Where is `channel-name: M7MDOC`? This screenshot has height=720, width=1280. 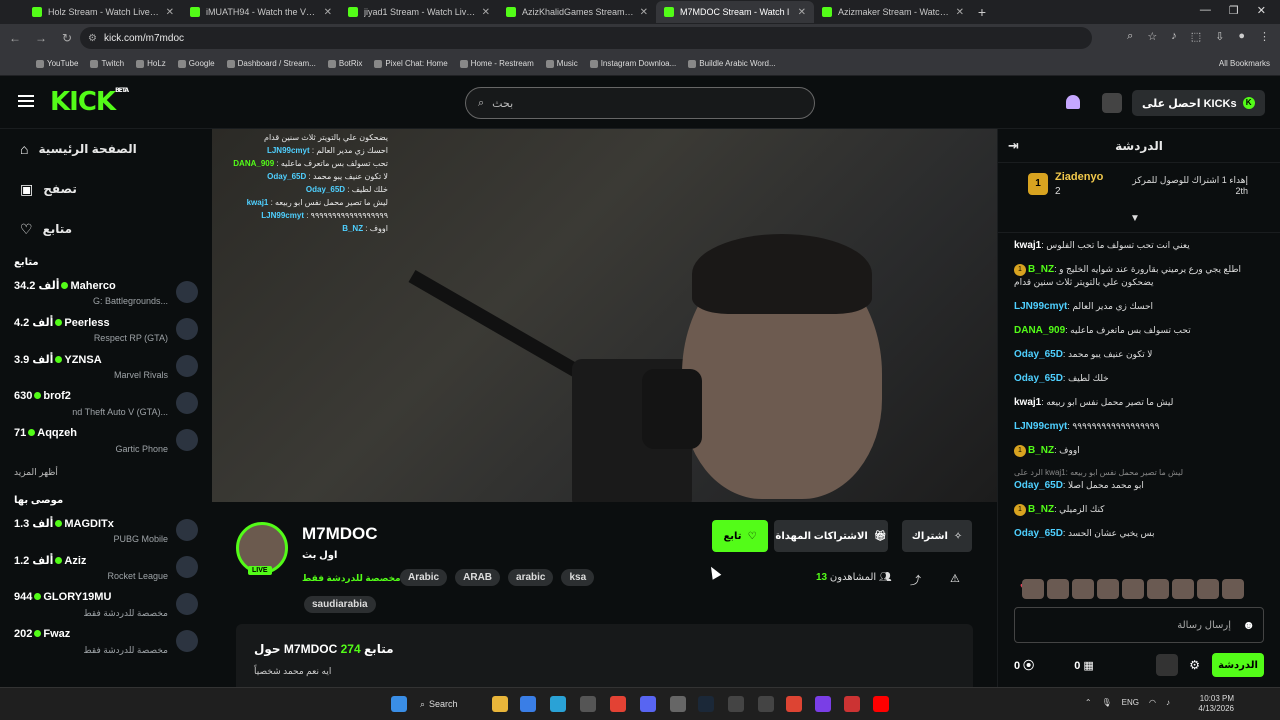
channel-name: M7MDOC is located at coordinates (340, 534).